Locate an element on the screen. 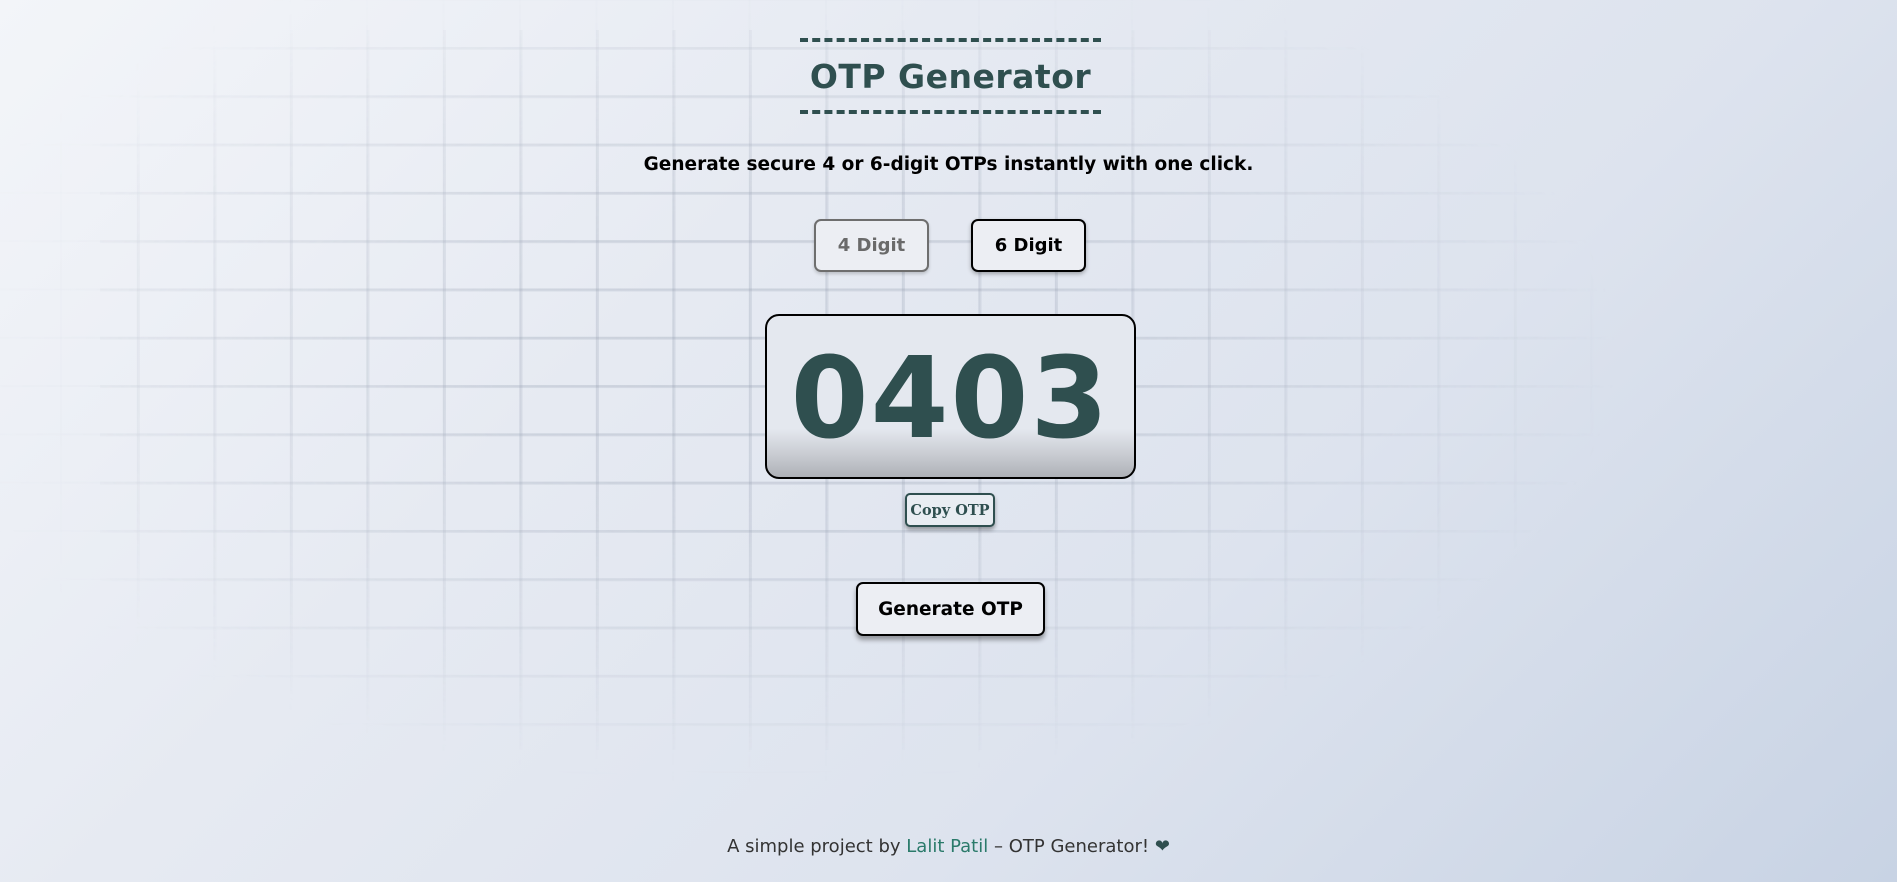 The height and width of the screenshot is (882, 1897). otp-value: 0403 is located at coordinates (950, 398).